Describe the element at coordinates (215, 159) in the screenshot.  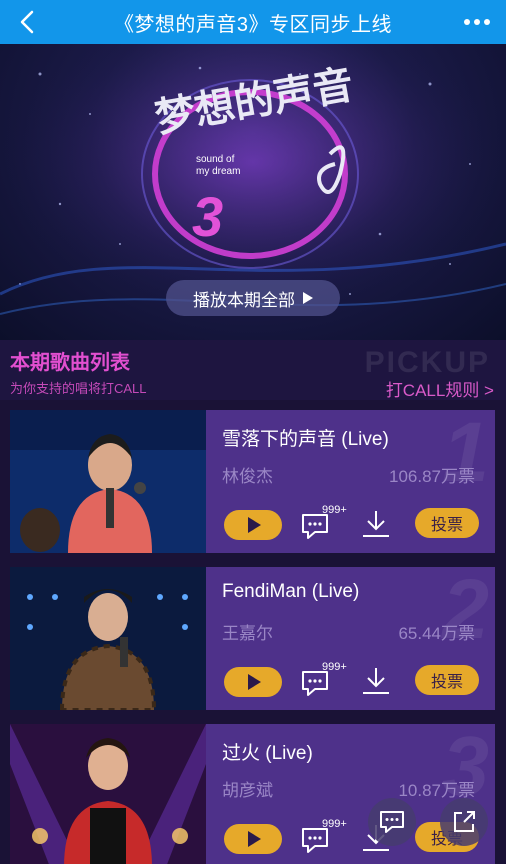
I see `logo-en-line1: sound of` at that location.